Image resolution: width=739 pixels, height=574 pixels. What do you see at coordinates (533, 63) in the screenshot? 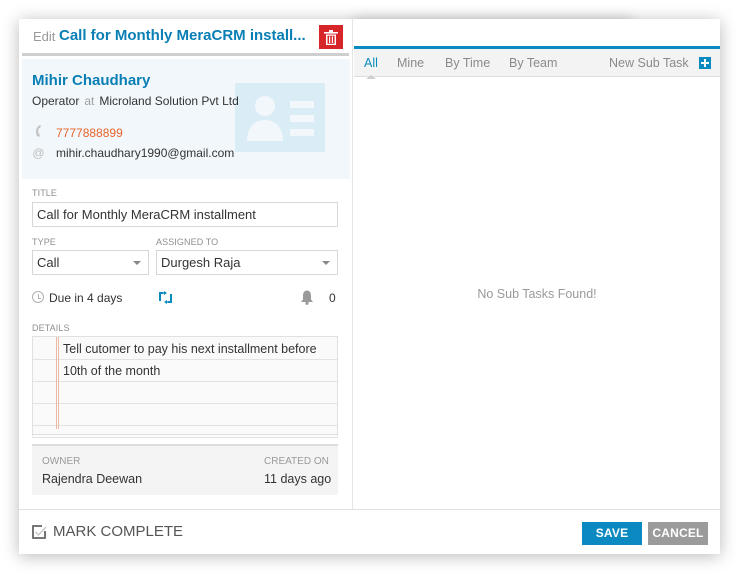
I see `filter-by-team: By Team` at bounding box center [533, 63].